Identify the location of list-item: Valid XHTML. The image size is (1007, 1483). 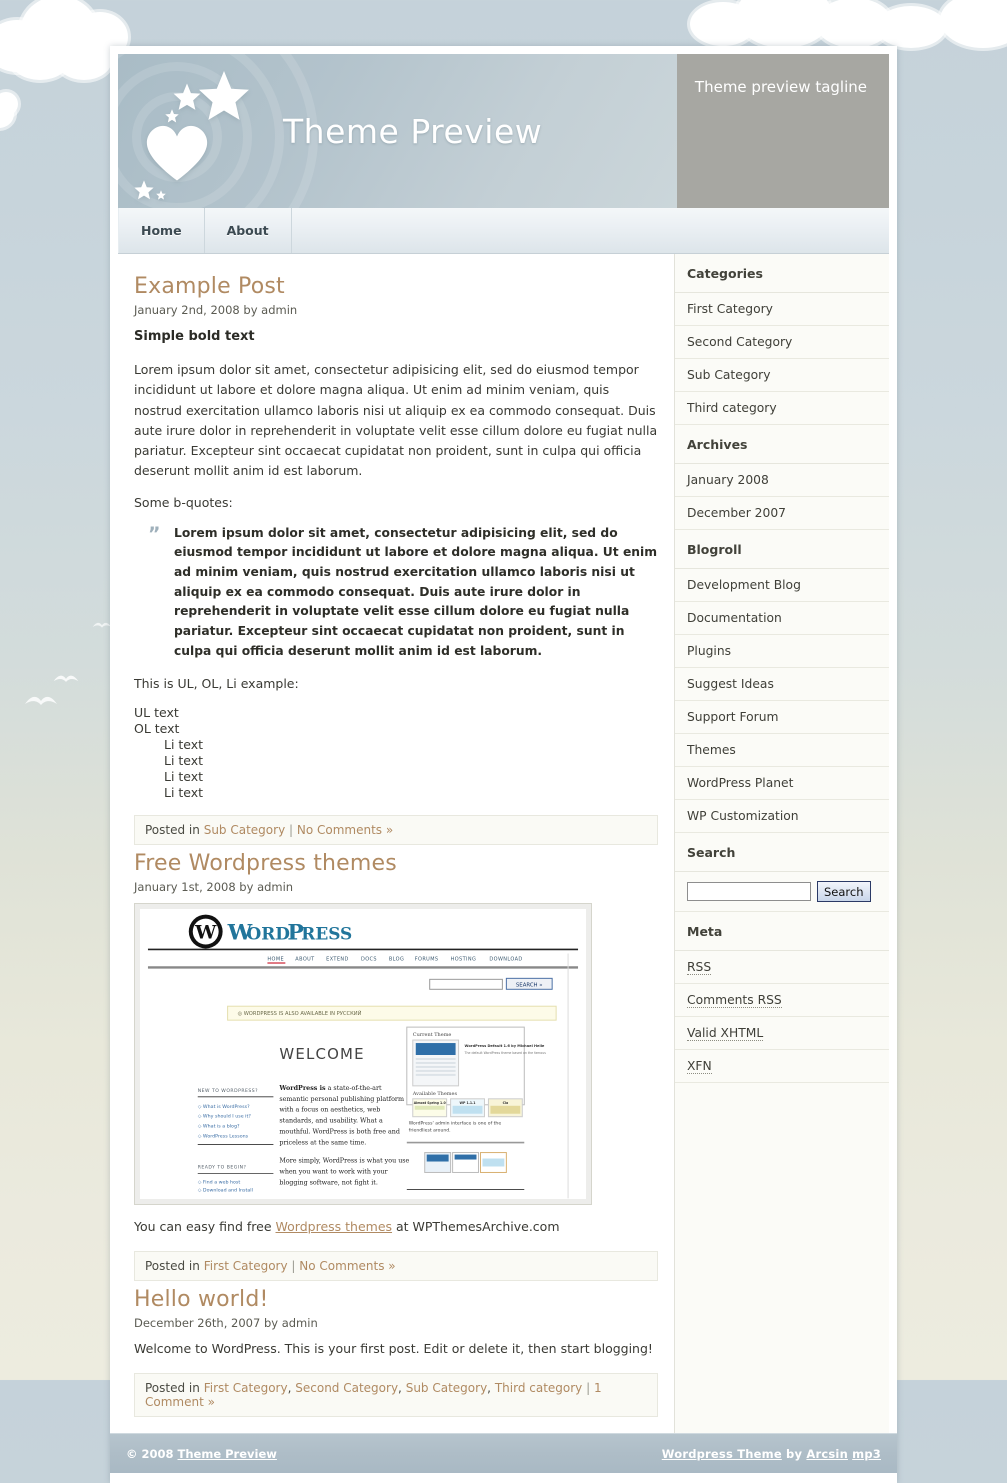
(782, 1033).